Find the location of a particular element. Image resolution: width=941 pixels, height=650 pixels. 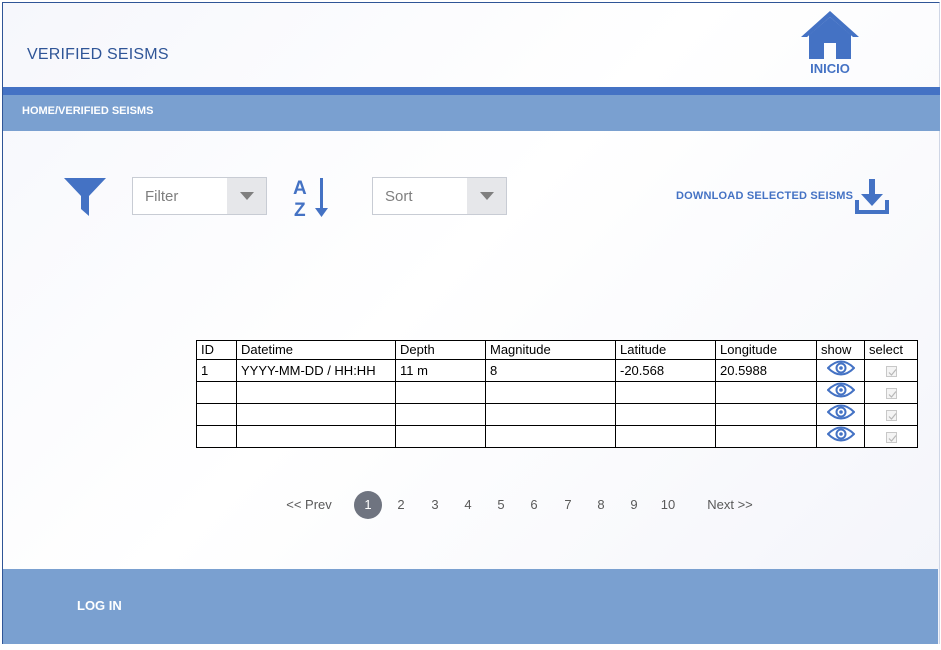

column-header-show: show is located at coordinates (840, 350).